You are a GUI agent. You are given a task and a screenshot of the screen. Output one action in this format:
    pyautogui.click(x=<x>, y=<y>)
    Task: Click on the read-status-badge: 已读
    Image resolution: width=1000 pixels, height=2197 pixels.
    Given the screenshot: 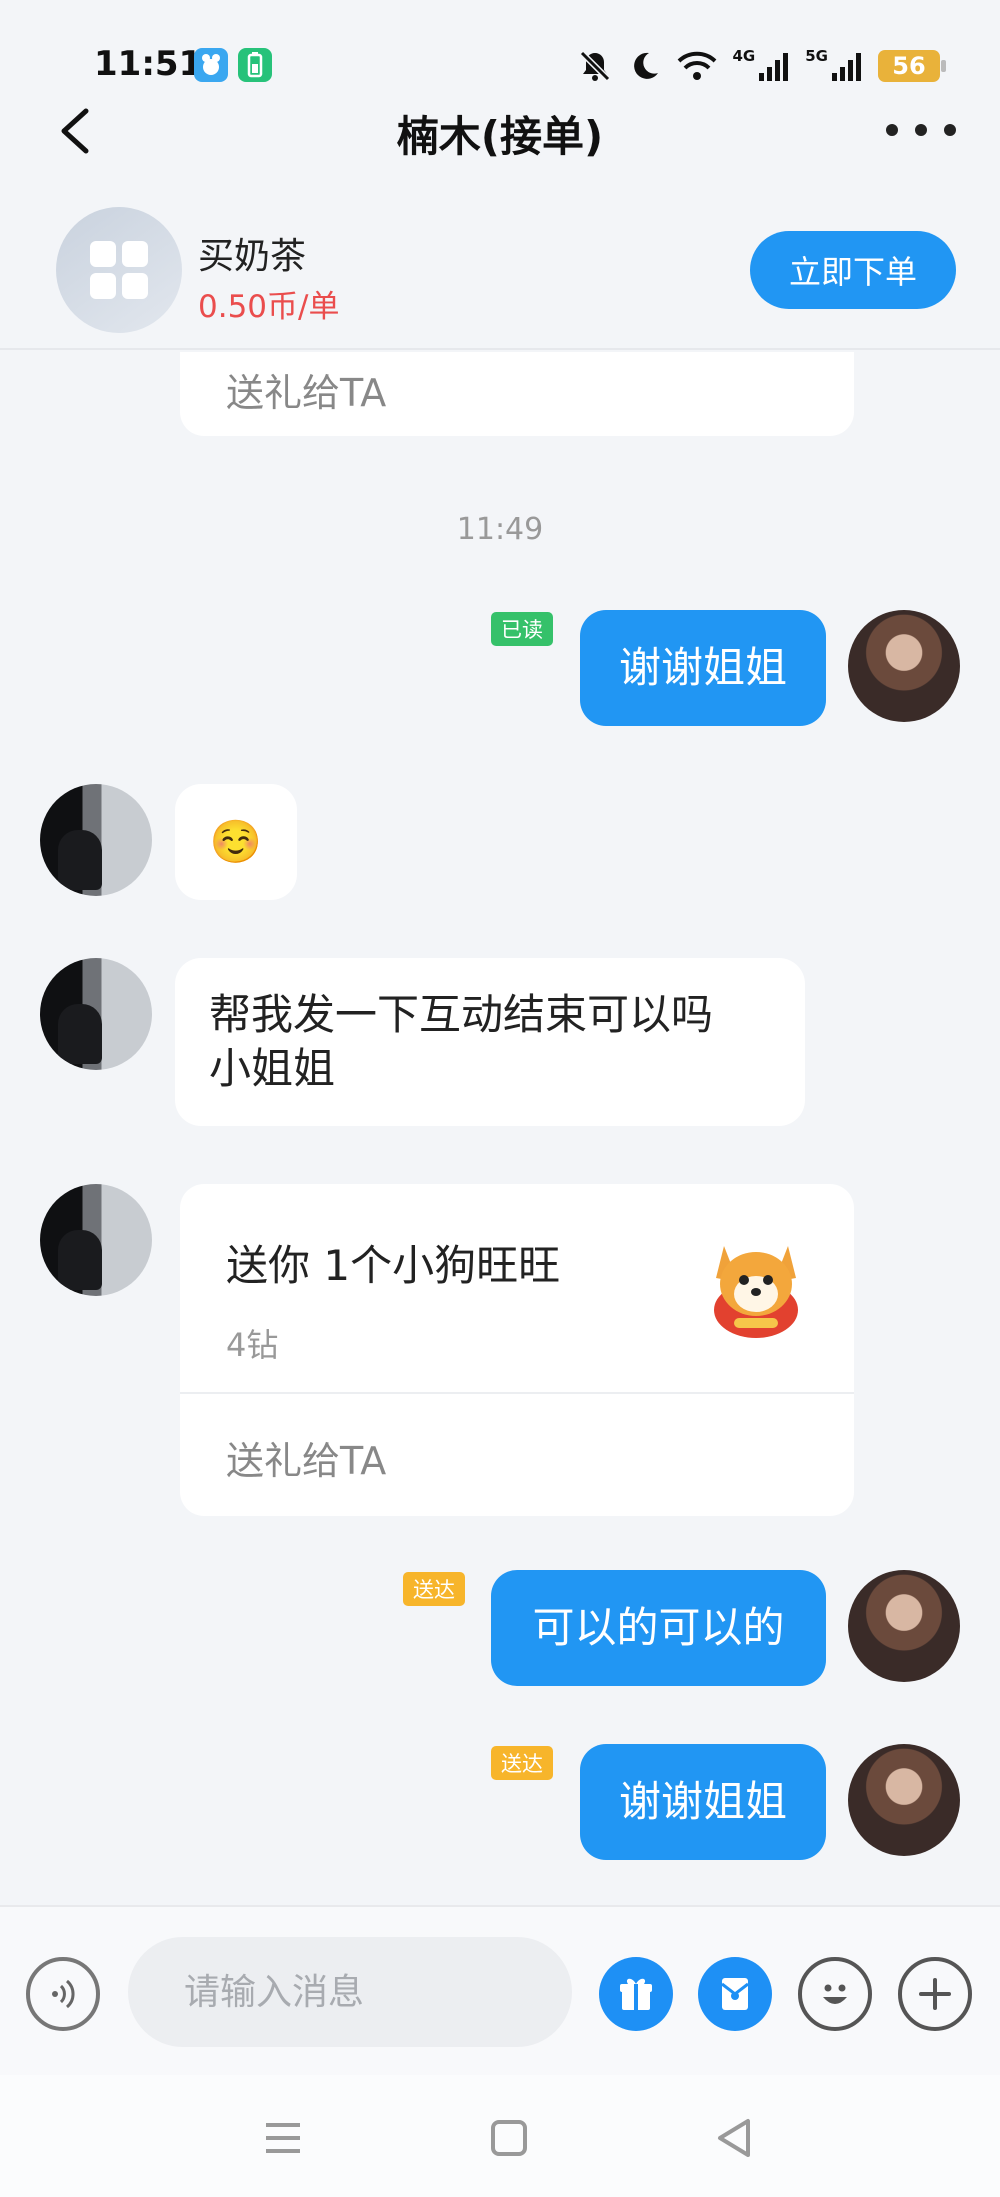 What is the action you would take?
    pyautogui.click(x=522, y=629)
    